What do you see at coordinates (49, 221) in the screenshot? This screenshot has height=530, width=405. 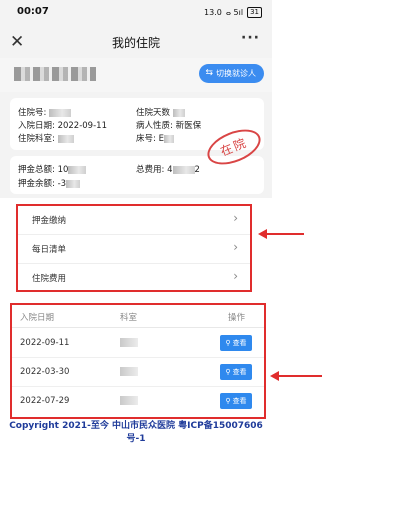 I see `menu-item-label: 押金缴纳` at bounding box center [49, 221].